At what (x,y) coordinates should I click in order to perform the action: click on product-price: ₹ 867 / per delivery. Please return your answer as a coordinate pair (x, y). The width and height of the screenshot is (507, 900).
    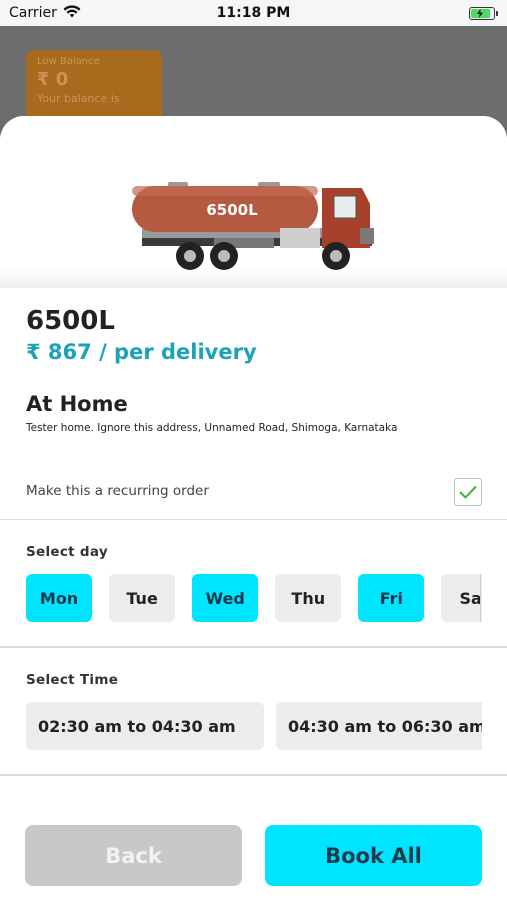
    Looking at the image, I should click on (141, 352).